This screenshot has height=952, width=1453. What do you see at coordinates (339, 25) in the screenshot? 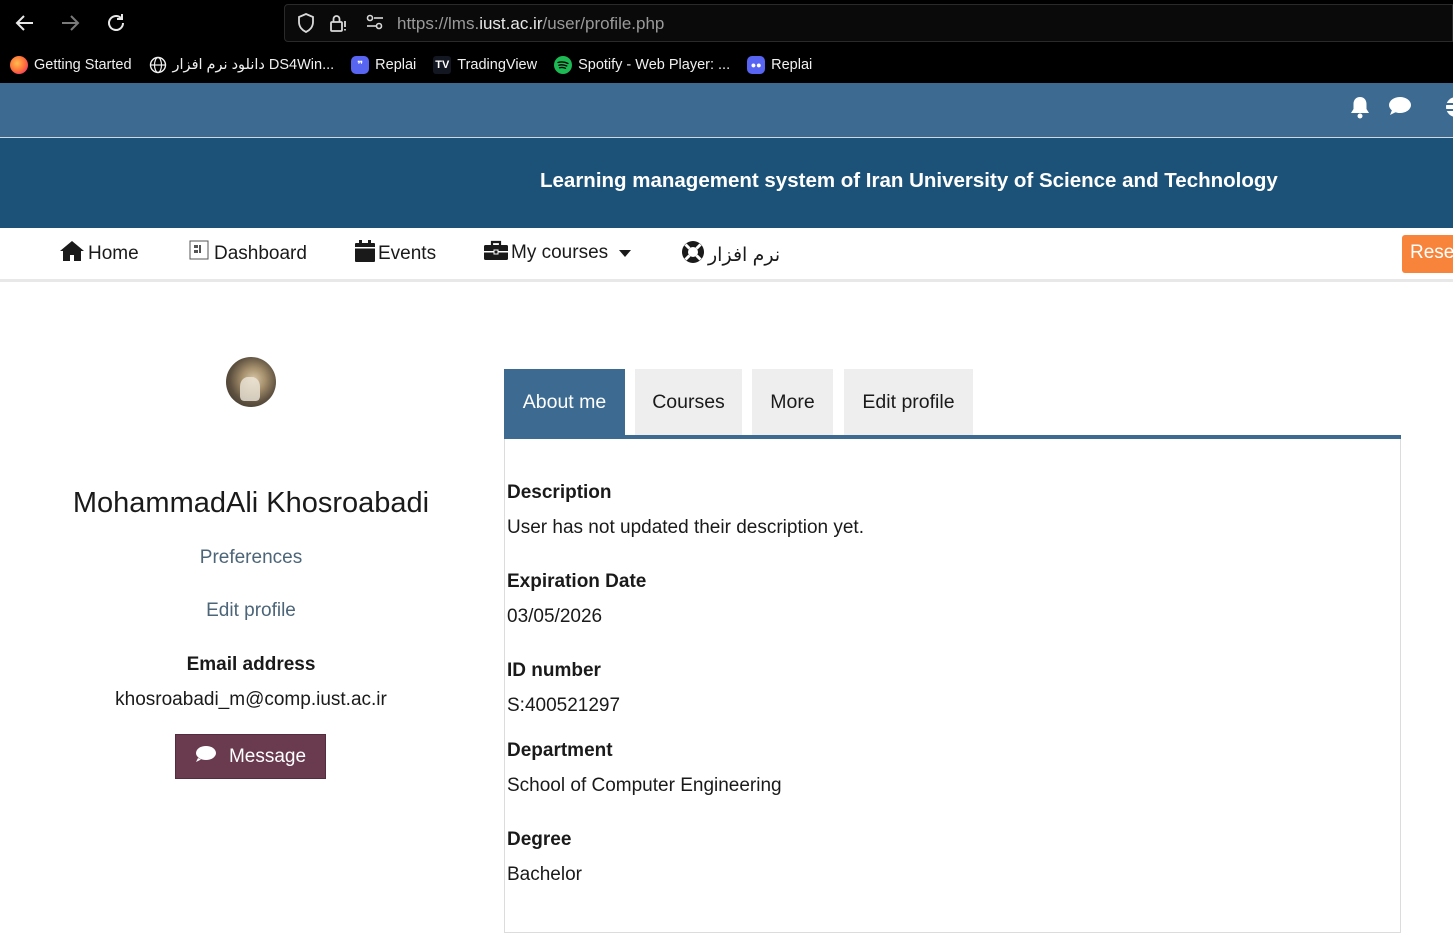
I see `lock-warning-icon` at bounding box center [339, 25].